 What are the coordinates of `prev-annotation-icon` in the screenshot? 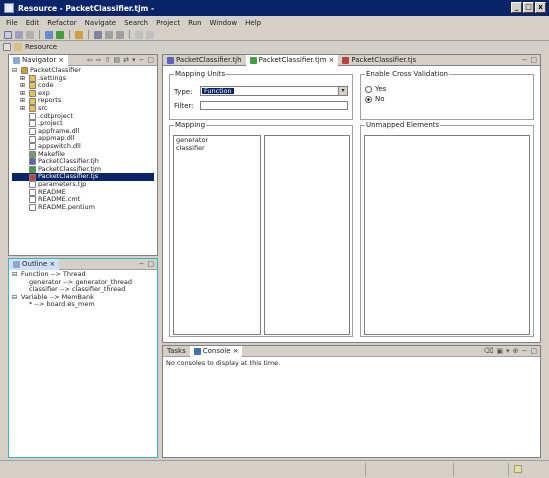 It's located at (120, 34).